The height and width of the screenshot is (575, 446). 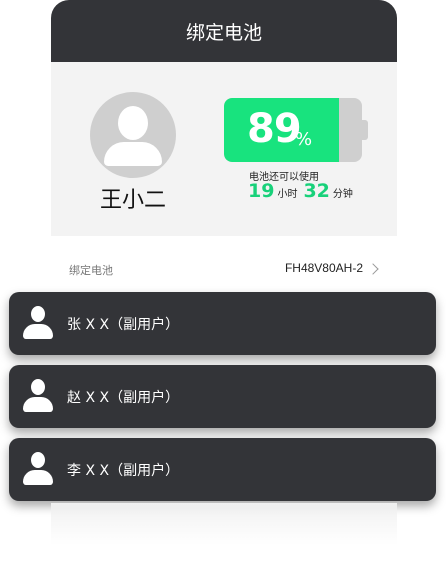 I want to click on remaining-minutes: 32, so click(x=316, y=191).